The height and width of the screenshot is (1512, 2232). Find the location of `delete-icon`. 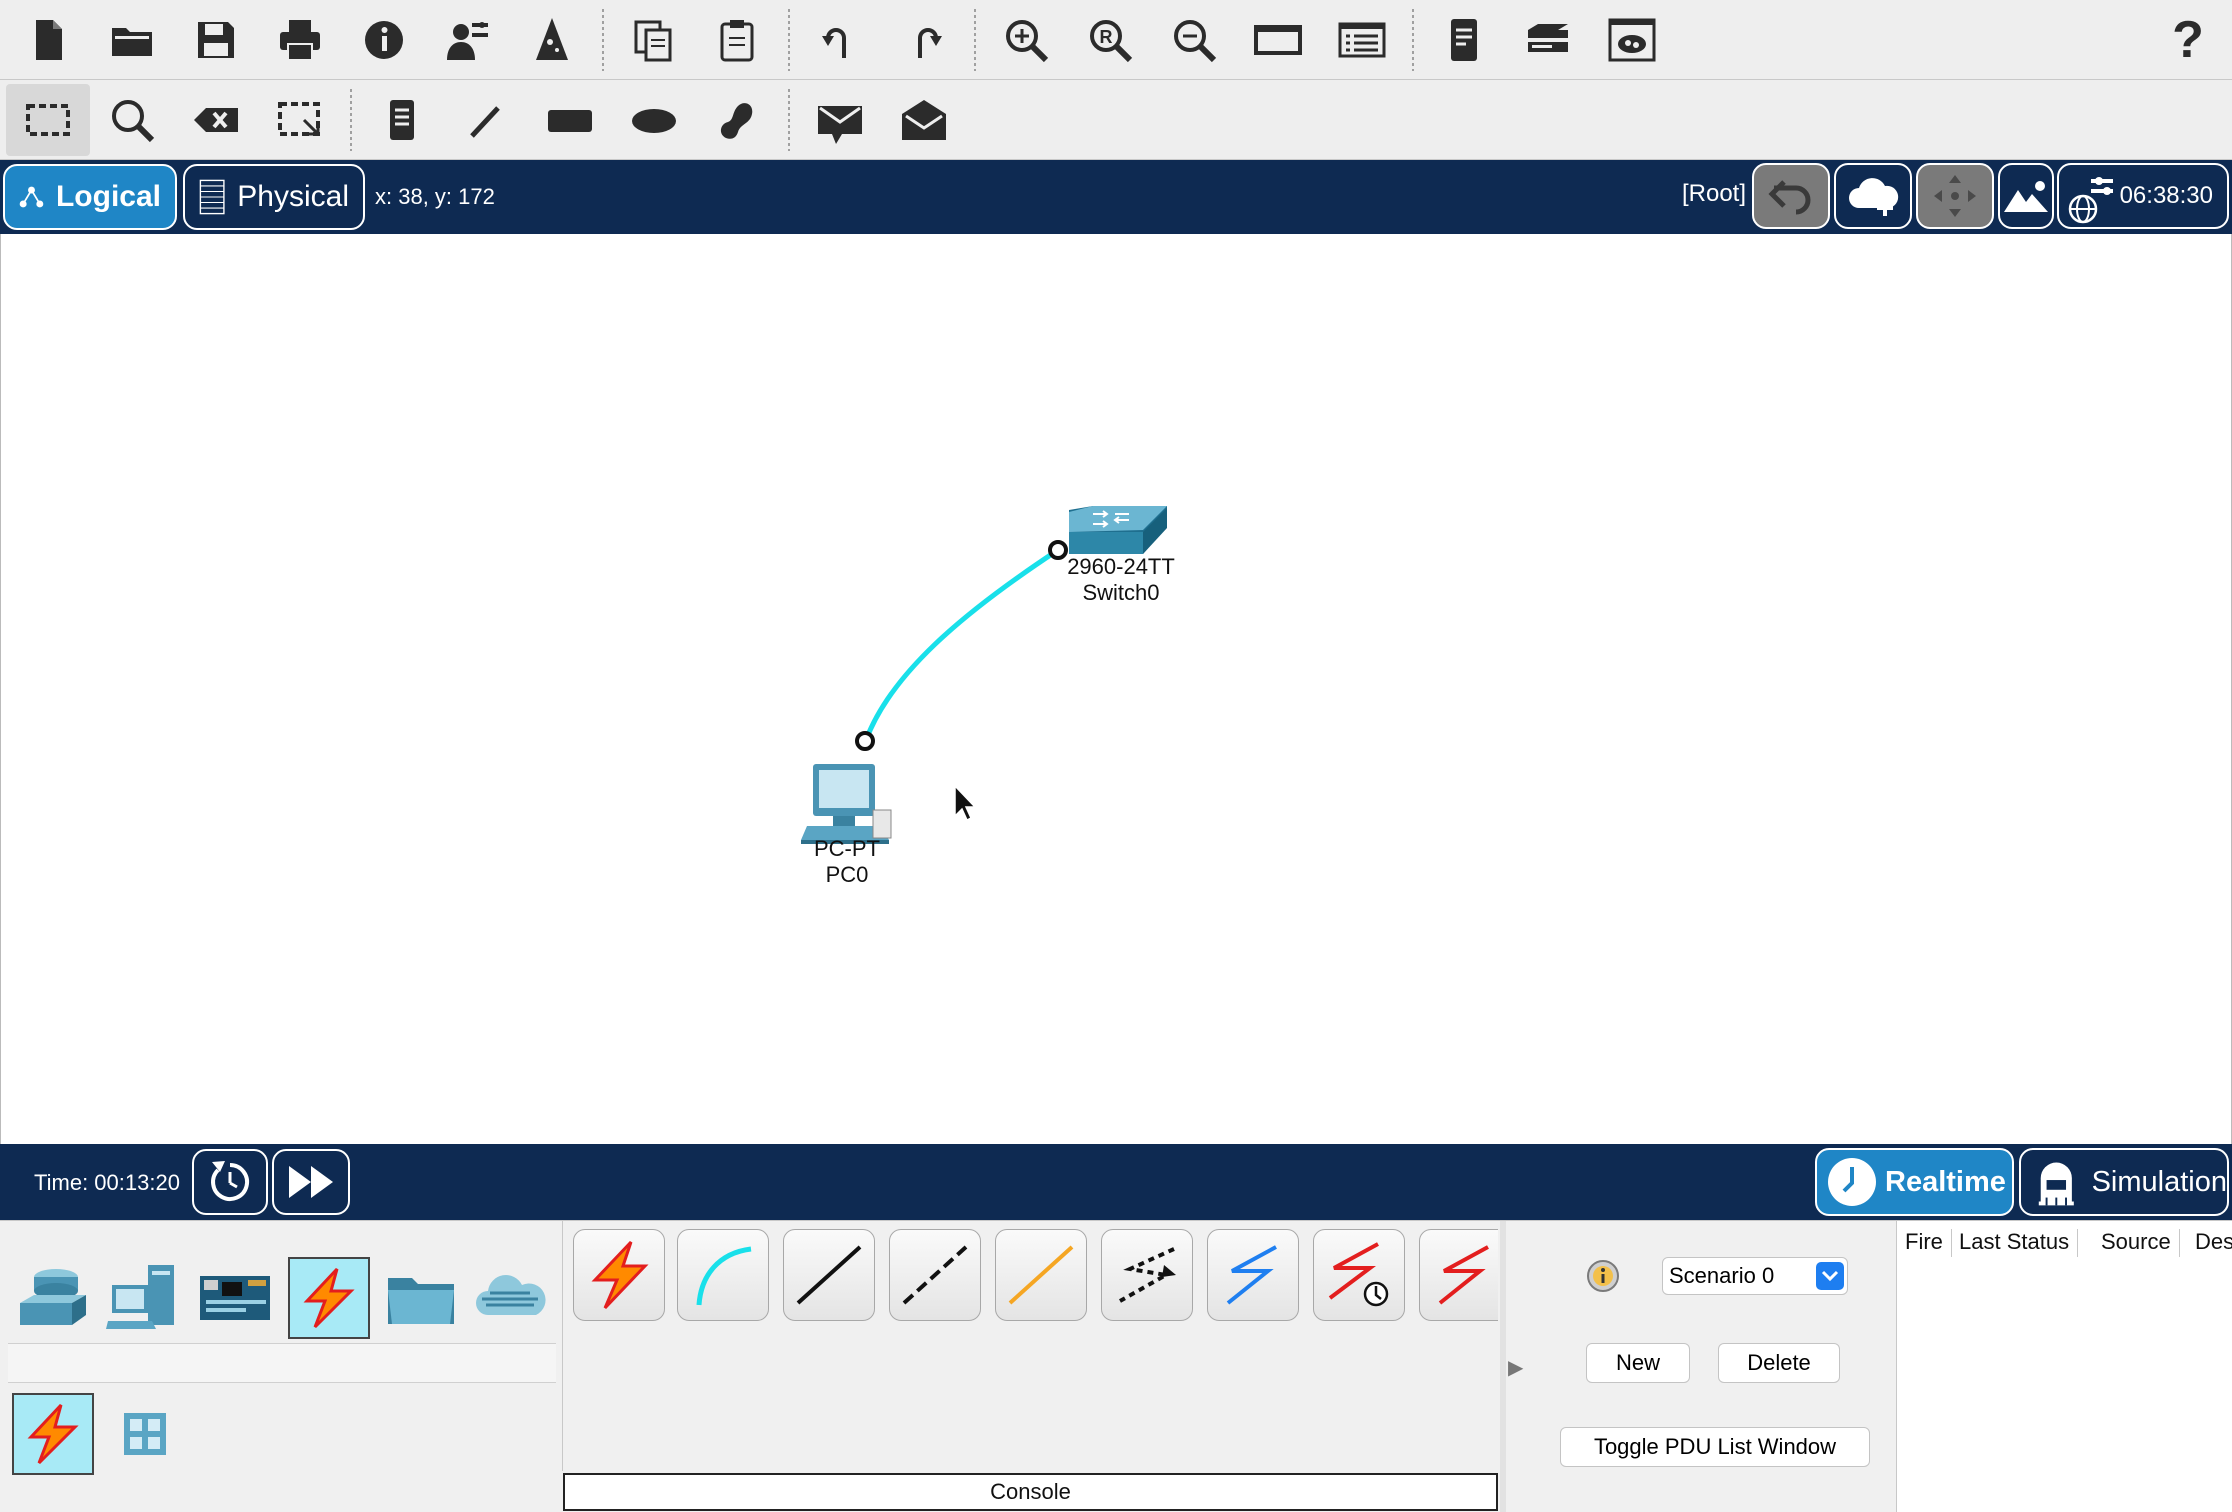

delete-icon is located at coordinates (216, 120).